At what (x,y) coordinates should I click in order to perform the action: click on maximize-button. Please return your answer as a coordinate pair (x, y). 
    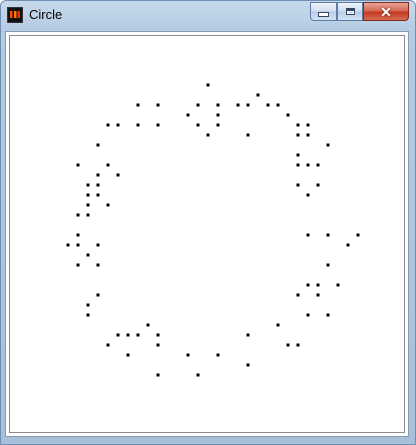
    Looking at the image, I should click on (350, 11).